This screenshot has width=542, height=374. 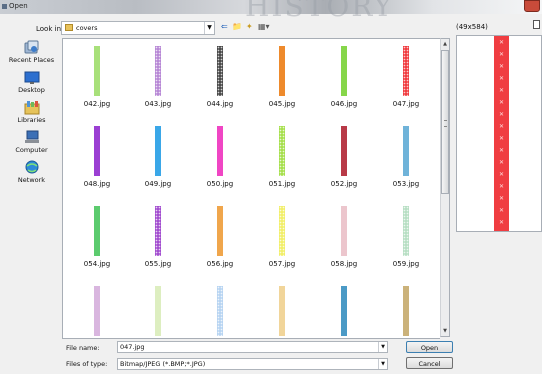 What do you see at coordinates (344, 74) in the screenshot?
I see `file-item: 046.jpg` at bounding box center [344, 74].